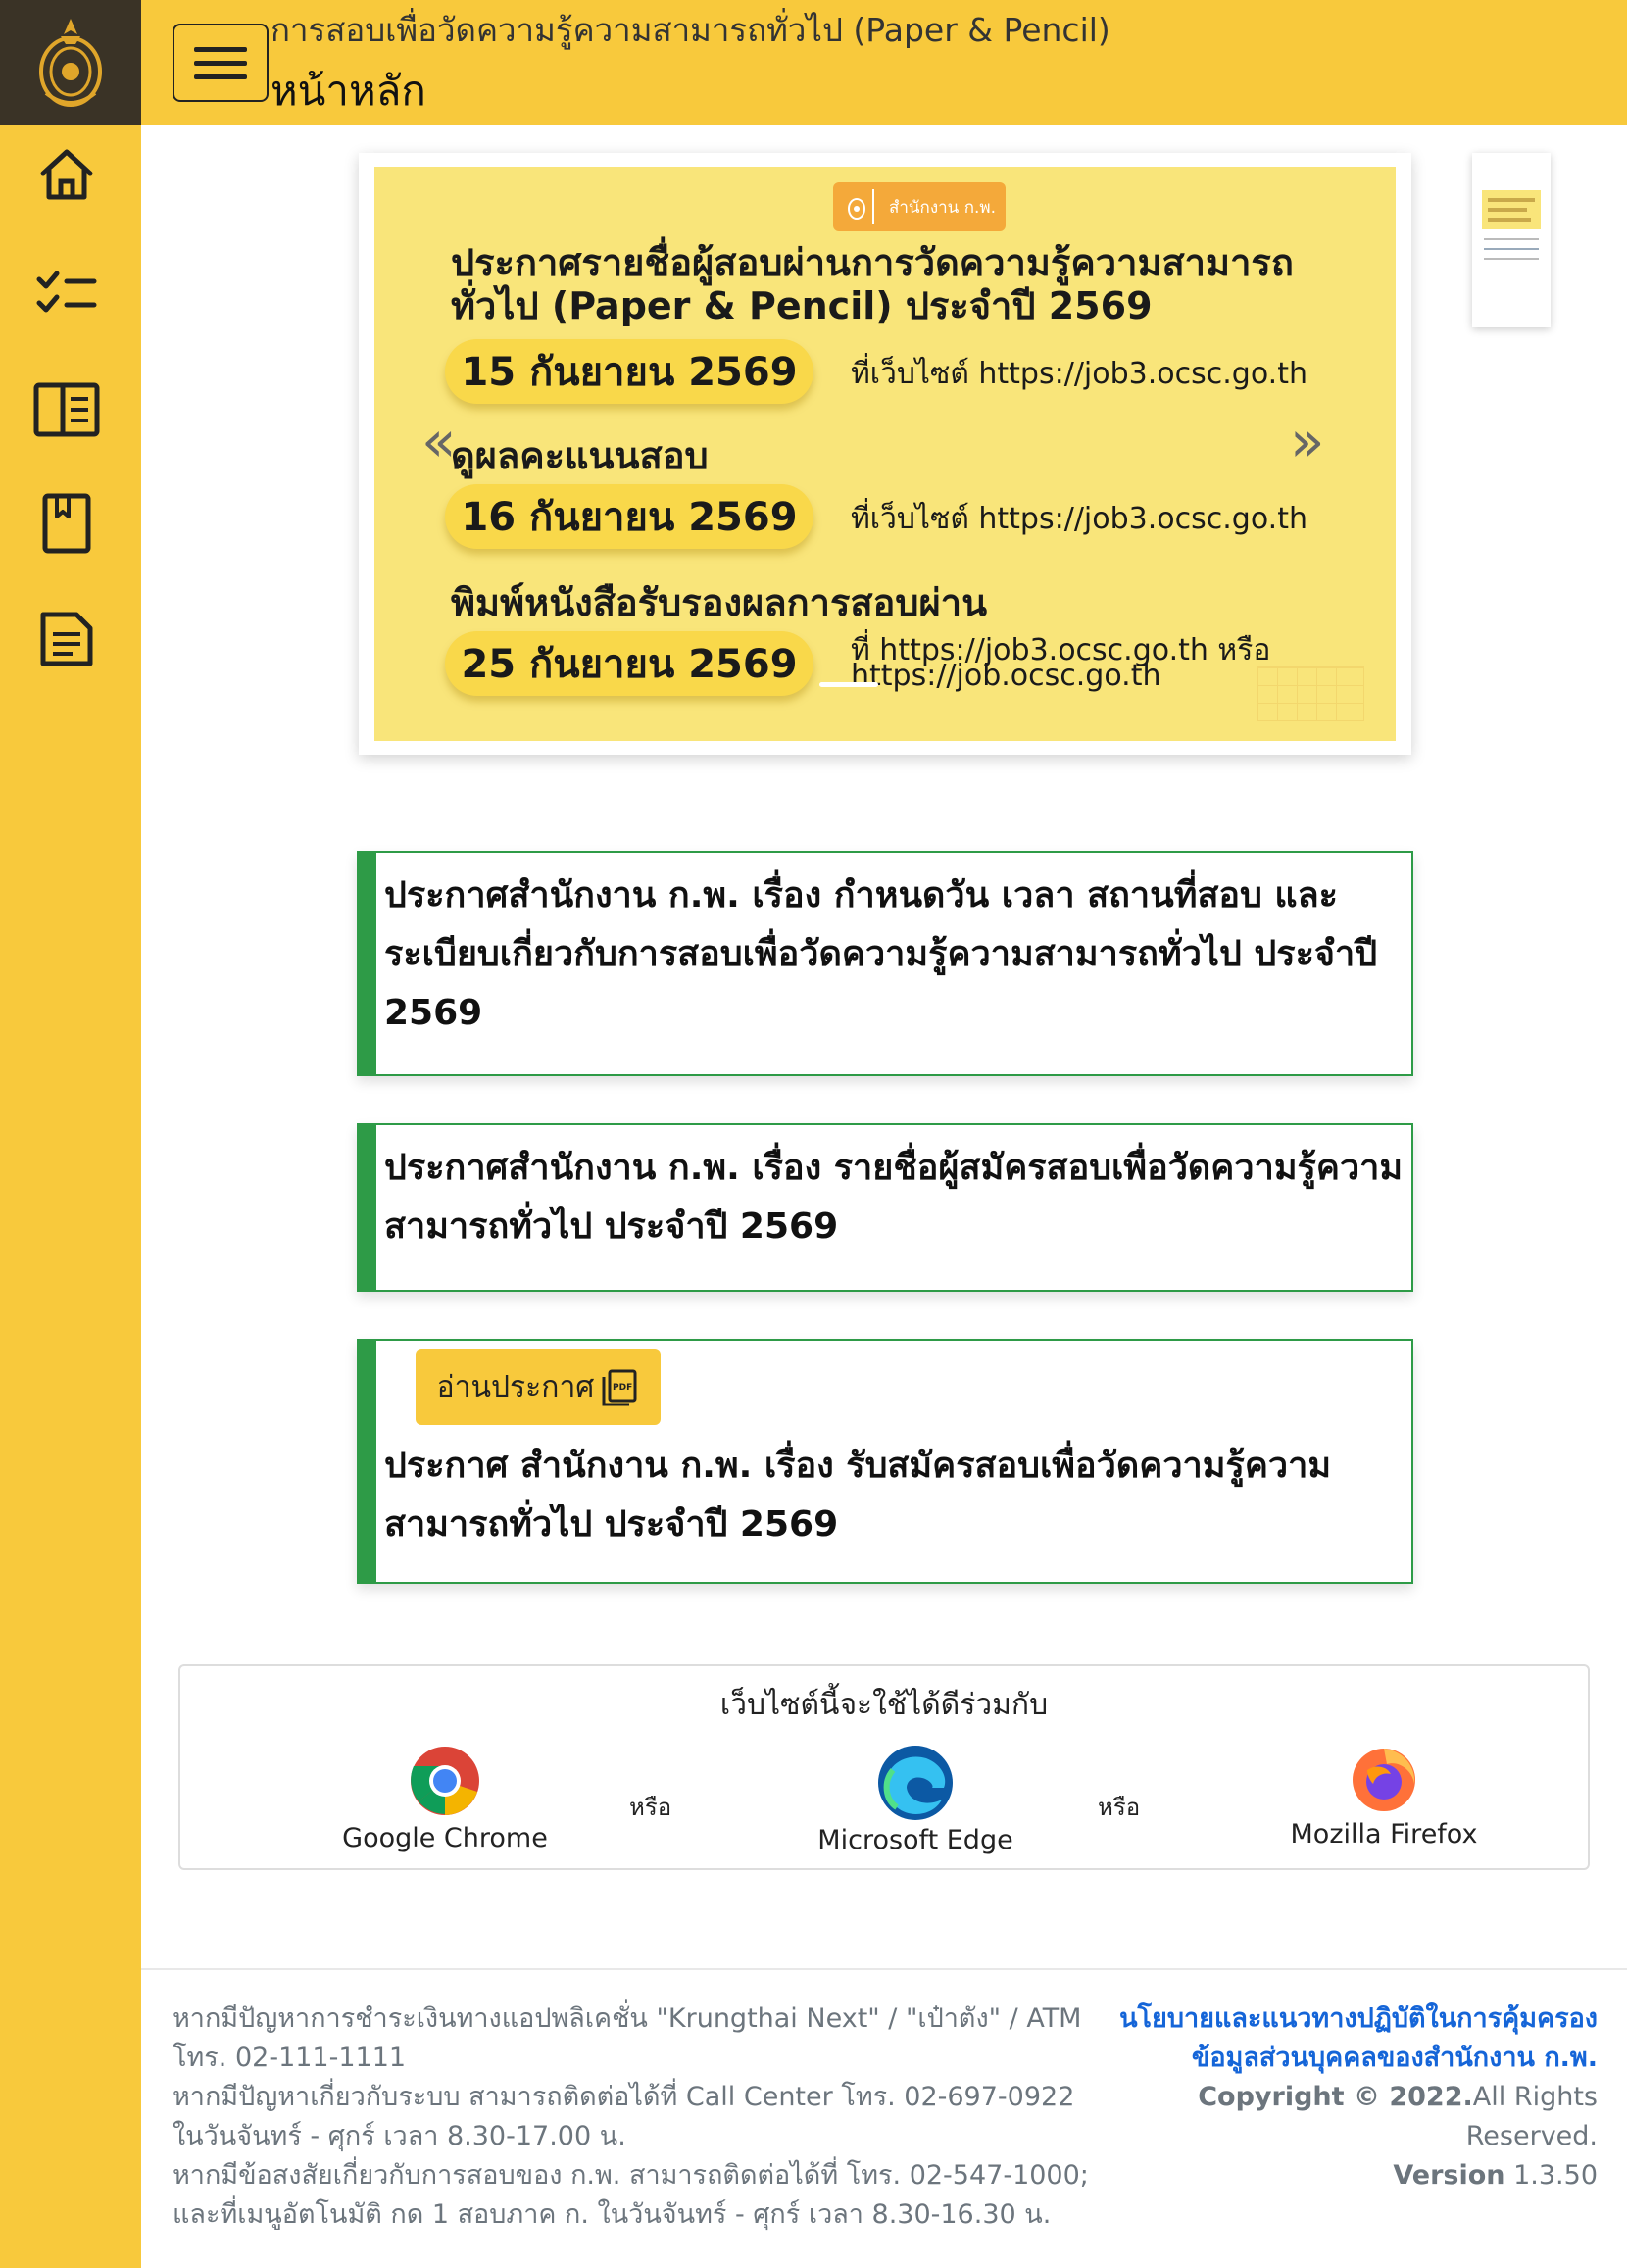 The image size is (1627, 2268). What do you see at coordinates (1384, 1780) in the screenshot?
I see `firefox-icon` at bounding box center [1384, 1780].